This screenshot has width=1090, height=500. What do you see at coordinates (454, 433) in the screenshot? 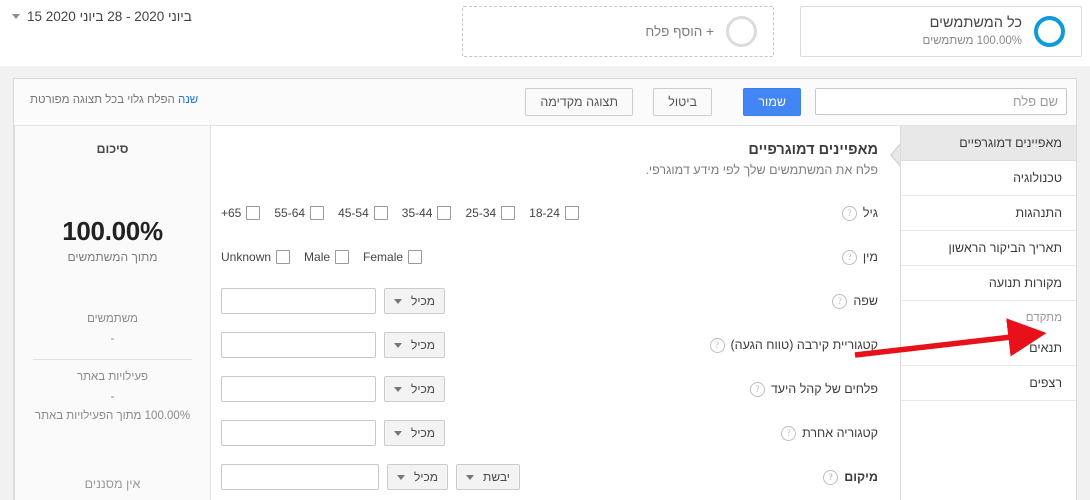
I see `other-category-controls: מכיל` at bounding box center [454, 433].